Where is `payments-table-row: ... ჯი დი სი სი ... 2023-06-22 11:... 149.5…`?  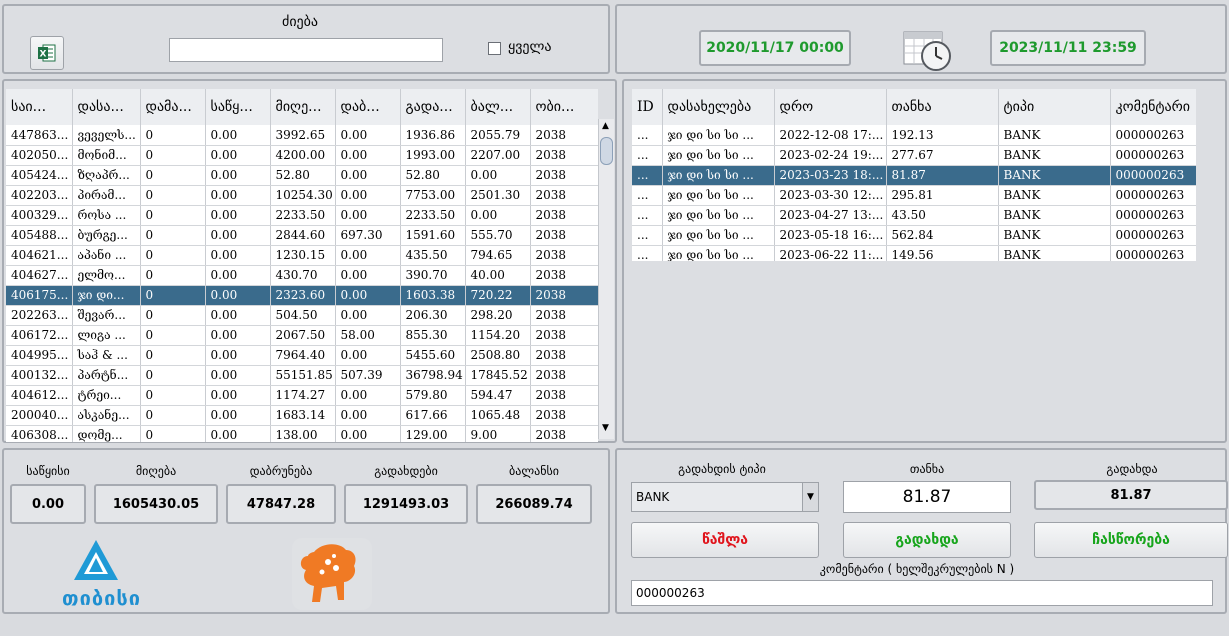 payments-table-row: ... ჯი დი სი სი ... 2023-06-22 11:... 149.5… is located at coordinates (914, 253).